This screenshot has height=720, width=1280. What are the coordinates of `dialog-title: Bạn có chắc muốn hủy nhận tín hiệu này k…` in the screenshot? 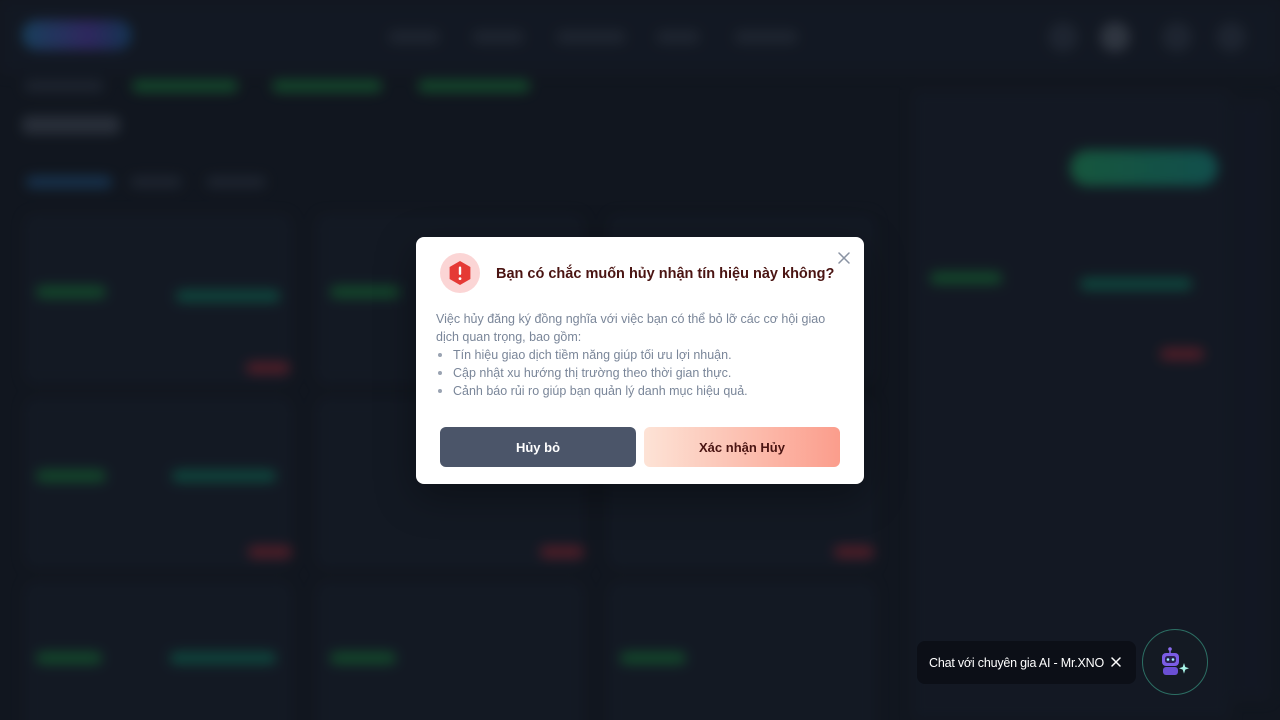 It's located at (665, 274).